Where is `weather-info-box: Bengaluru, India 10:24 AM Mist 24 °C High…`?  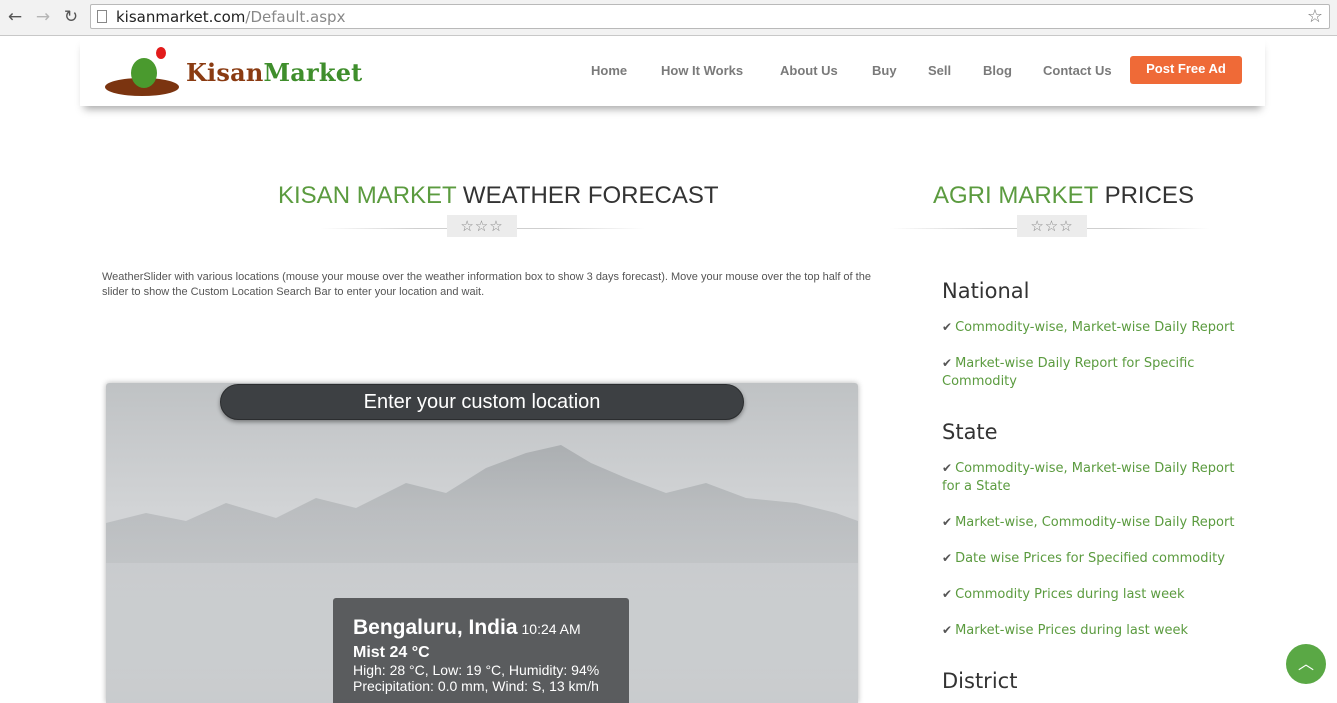
weather-info-box: Bengaluru, India 10:24 AM Mist 24 °C High… is located at coordinates (481, 650).